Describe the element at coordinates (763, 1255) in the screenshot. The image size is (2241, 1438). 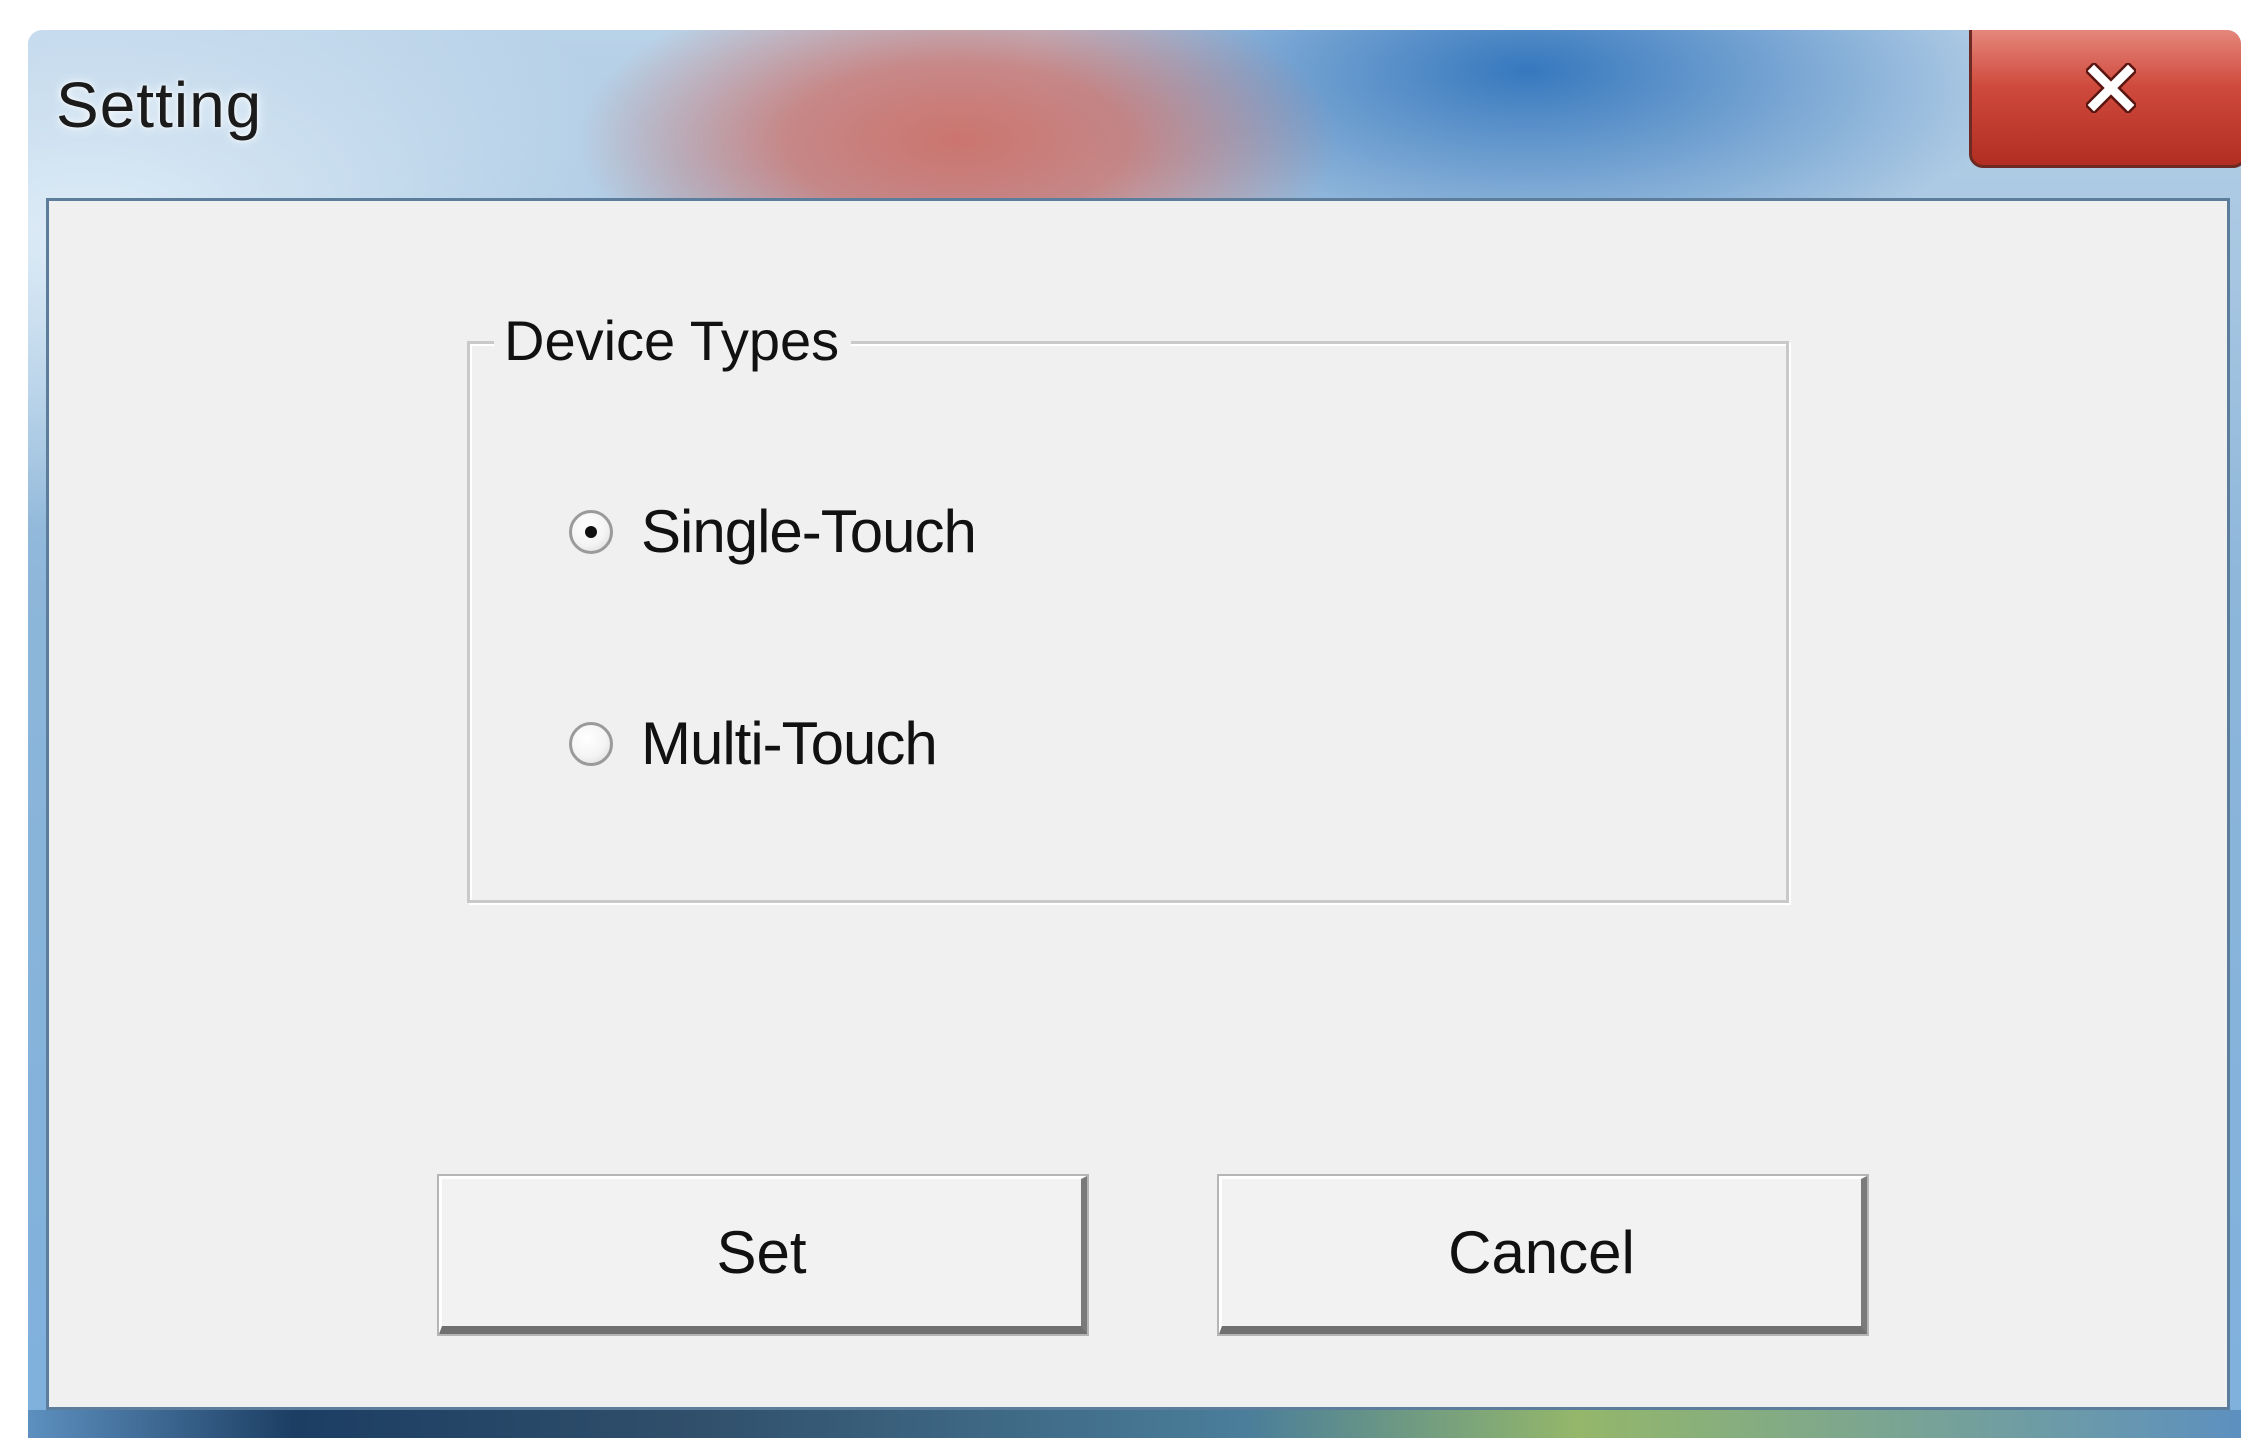
I see `set-button: Set` at that location.